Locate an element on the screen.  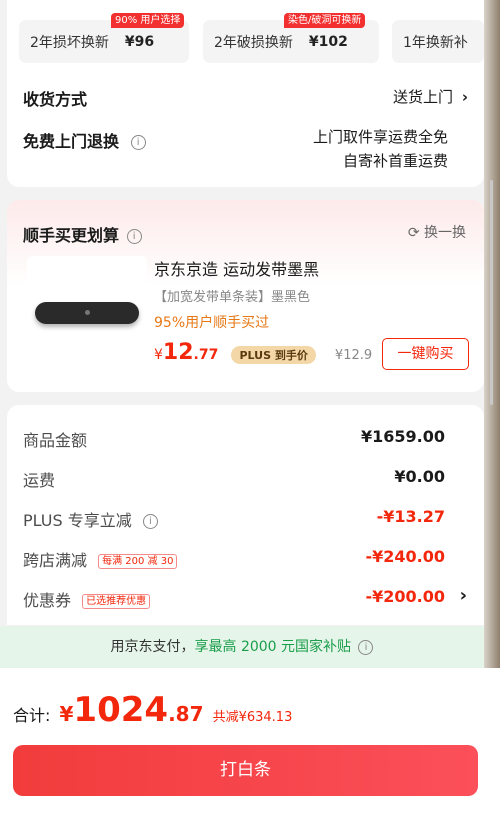
cross-store-value: -¥240.00 is located at coordinates (405, 556).